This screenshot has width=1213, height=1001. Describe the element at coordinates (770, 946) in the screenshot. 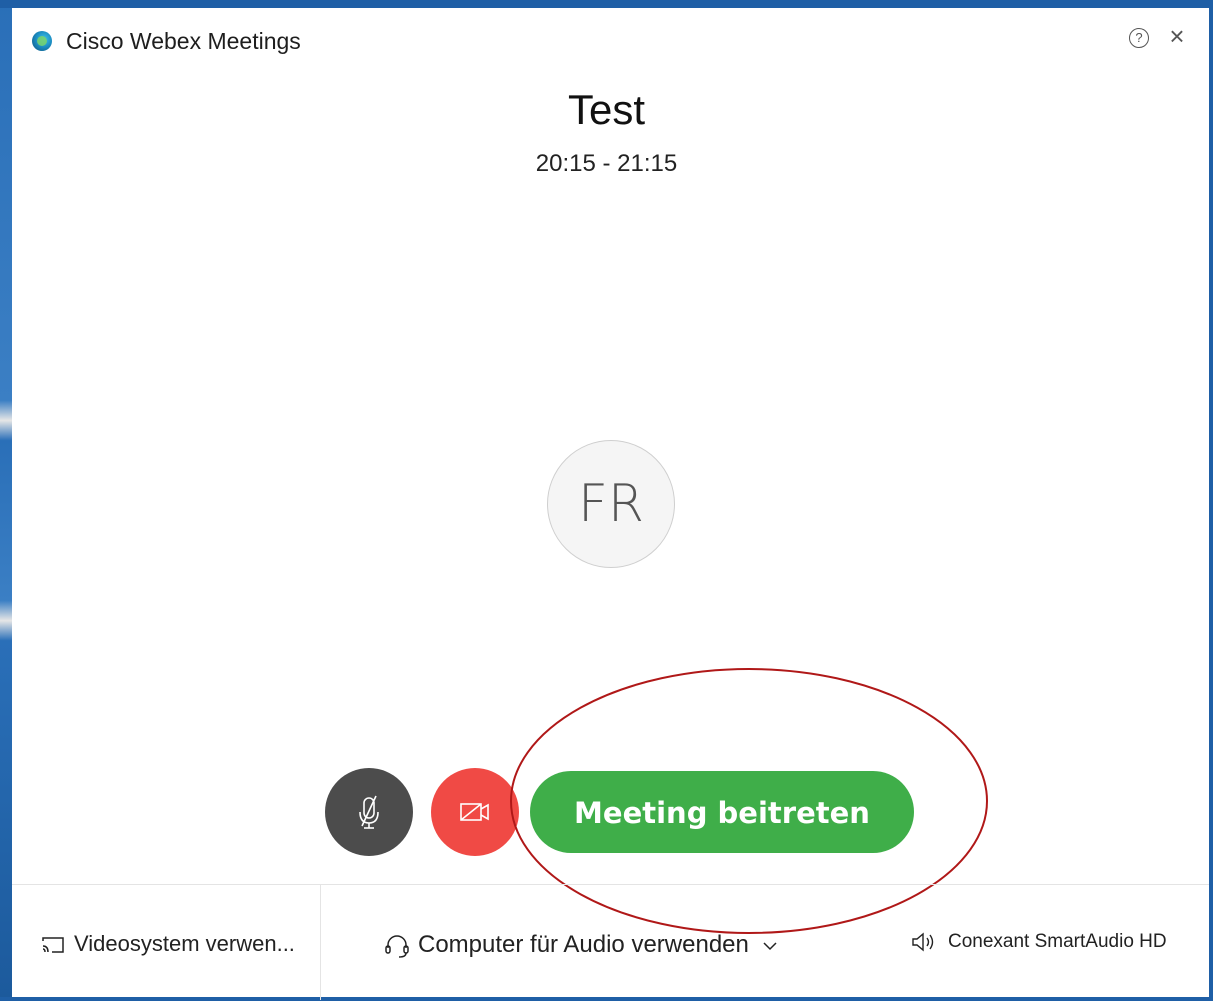

I see `chevron-down-icon` at that location.